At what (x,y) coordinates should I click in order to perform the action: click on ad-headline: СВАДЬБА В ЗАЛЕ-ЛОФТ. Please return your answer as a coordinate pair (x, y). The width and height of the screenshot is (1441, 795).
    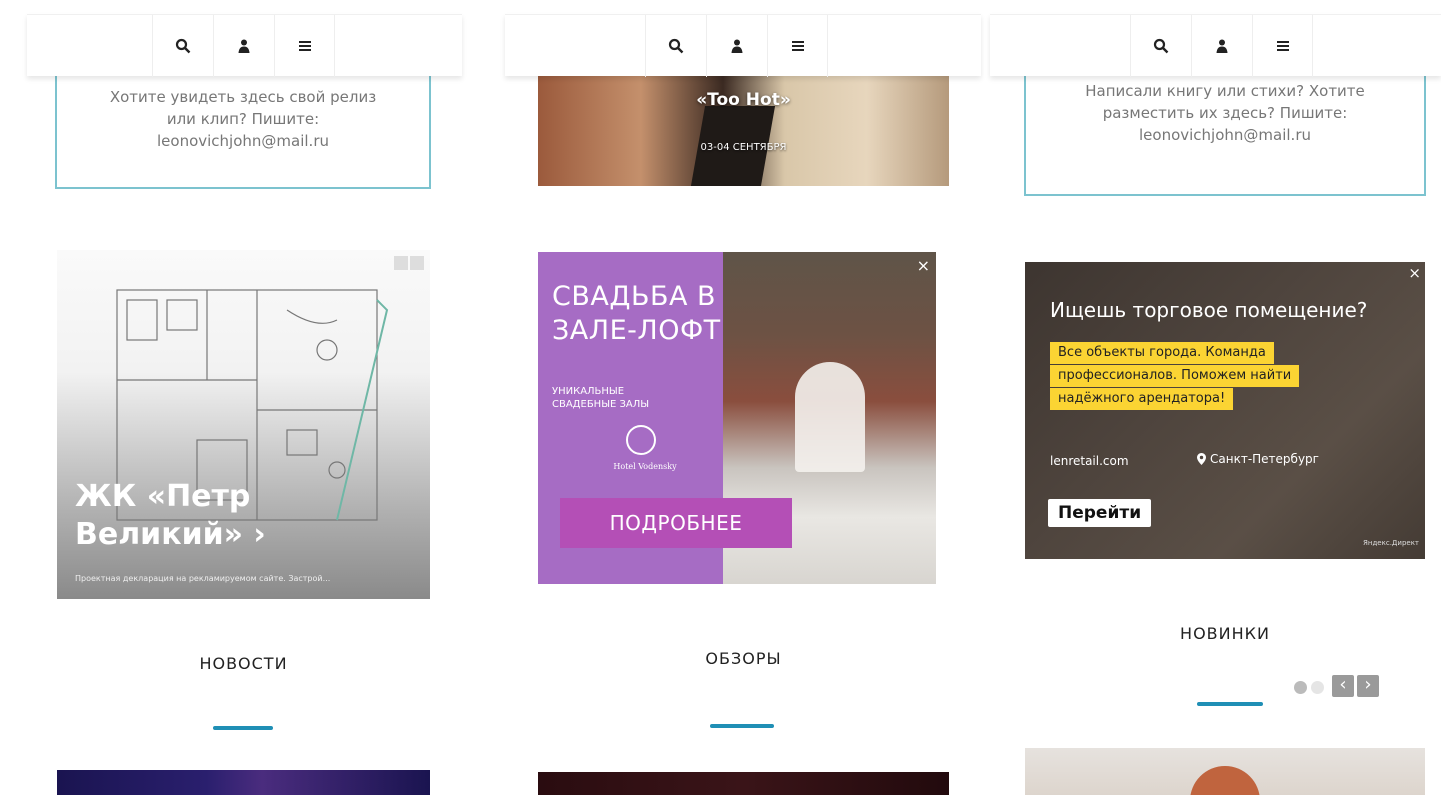
    Looking at the image, I should click on (636, 313).